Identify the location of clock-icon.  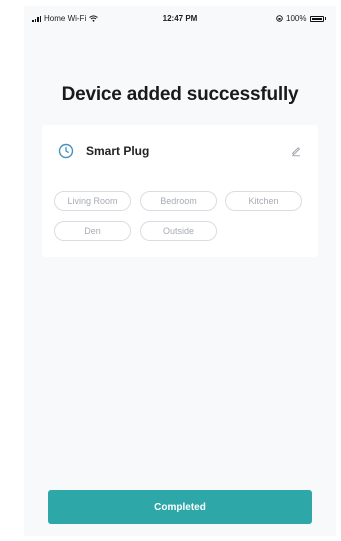
(66, 151).